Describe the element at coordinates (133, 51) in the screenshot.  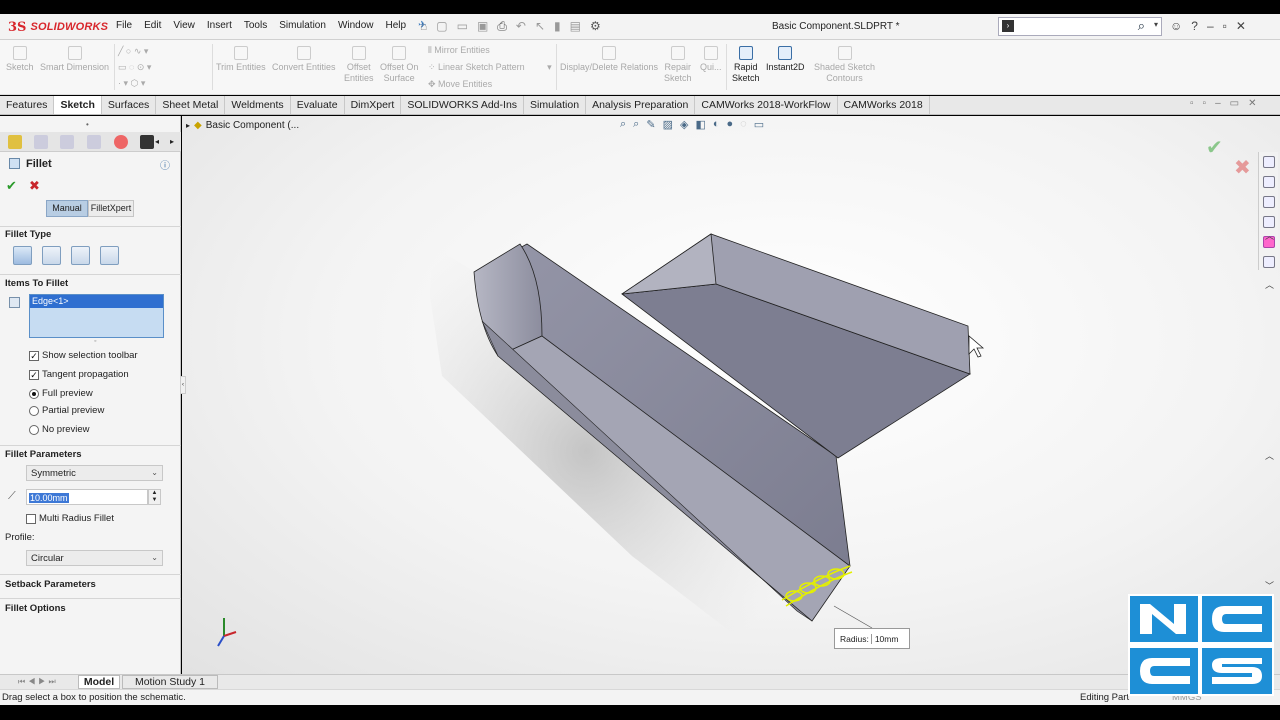
I see `line-tools-icon: ╱ ○ ∿ ▾` at that location.